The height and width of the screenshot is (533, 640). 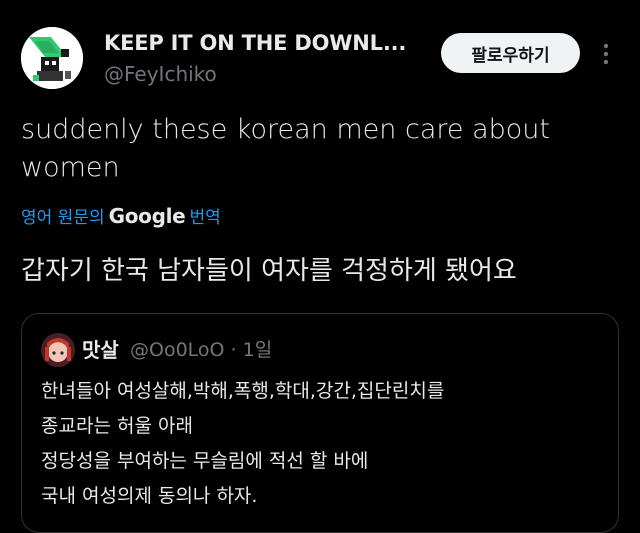 I want to click on author-avatar, so click(x=52, y=58).